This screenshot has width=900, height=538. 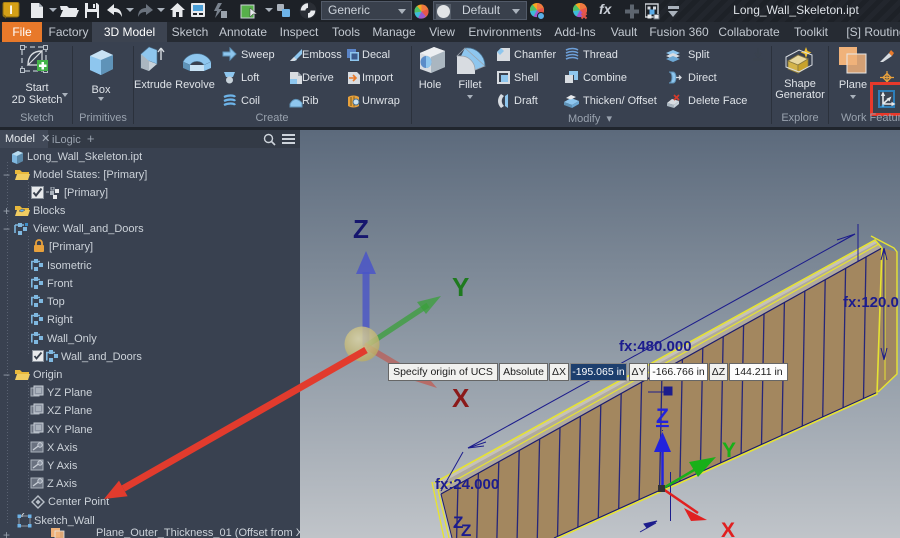 I want to click on svg-text: fx:480.000, so click(x=655, y=346).